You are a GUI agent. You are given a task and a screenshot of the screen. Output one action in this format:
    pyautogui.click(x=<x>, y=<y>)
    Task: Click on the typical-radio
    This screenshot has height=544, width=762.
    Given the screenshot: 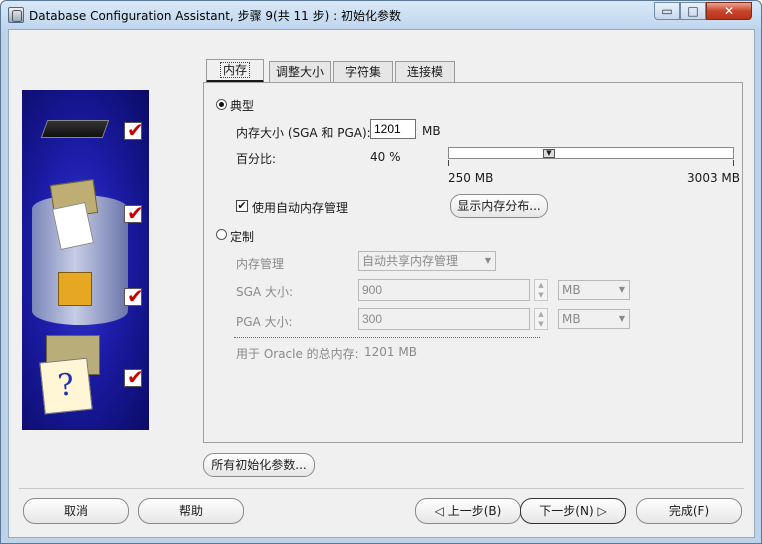 What is the action you would take?
    pyautogui.click(x=221, y=104)
    